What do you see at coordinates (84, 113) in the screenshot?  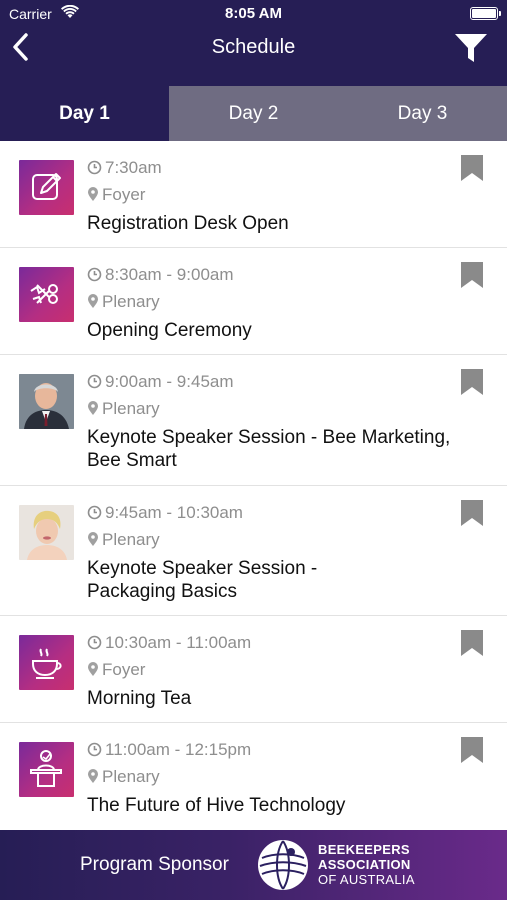 I see `tab-day-1: Day 1` at bounding box center [84, 113].